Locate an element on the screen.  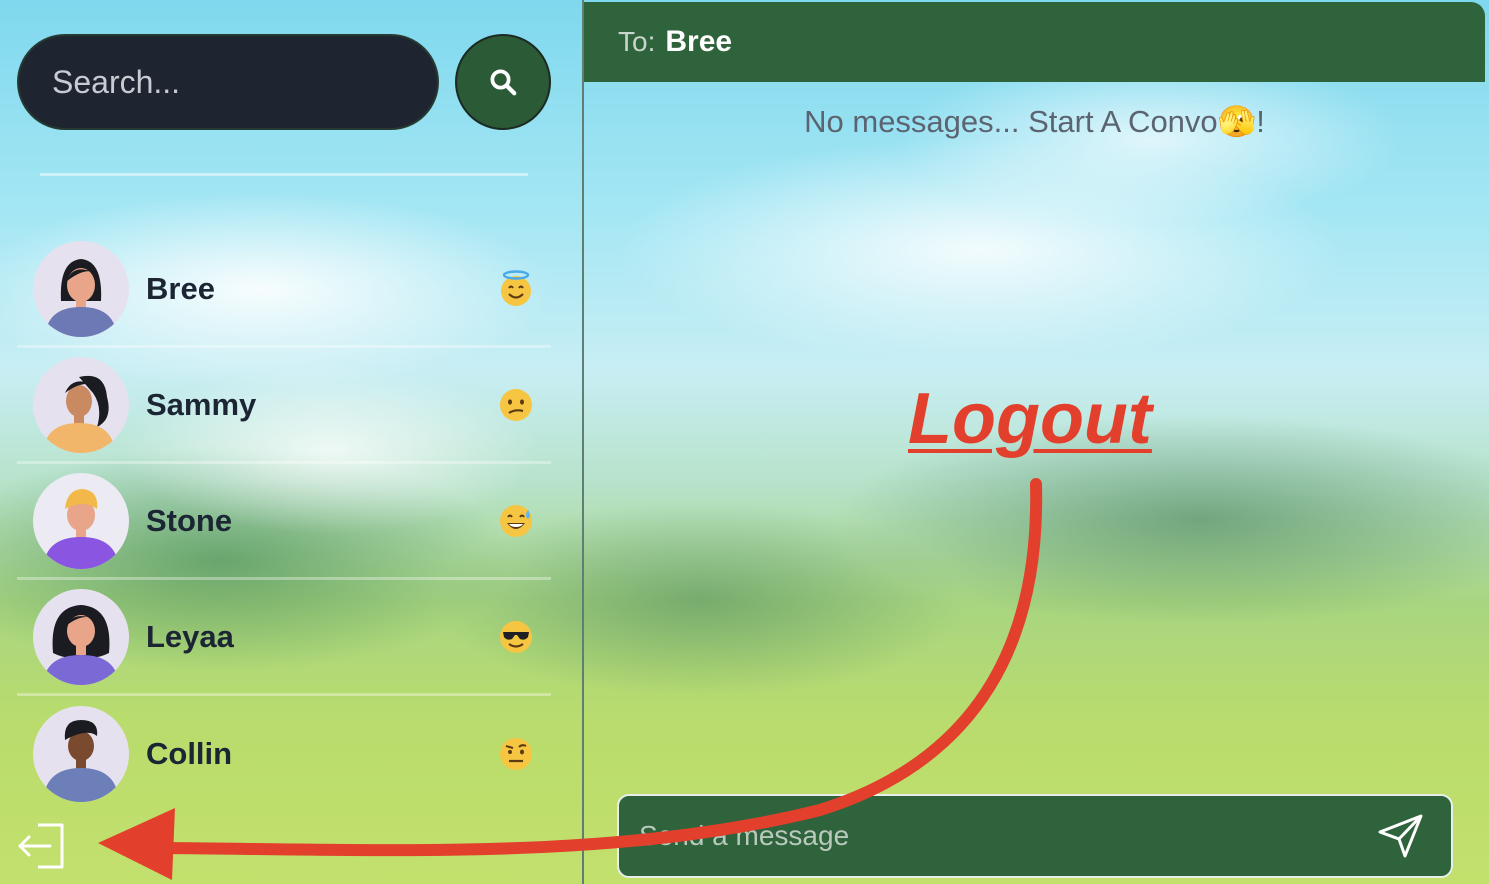
logout-icon is located at coordinates (42, 846).